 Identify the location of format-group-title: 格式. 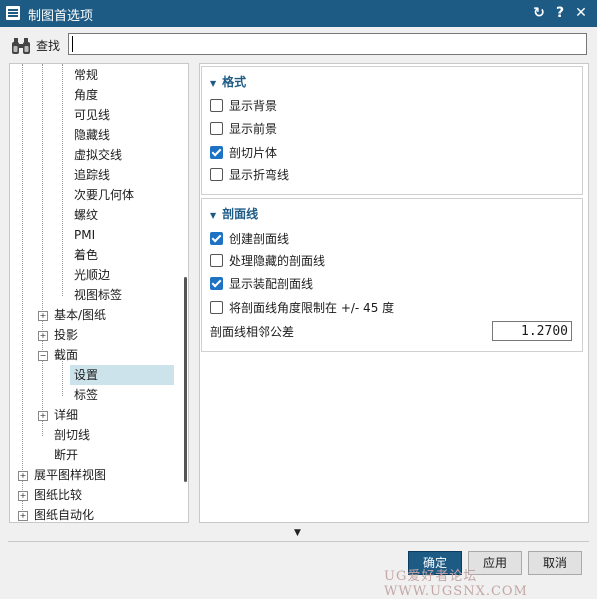
(234, 82).